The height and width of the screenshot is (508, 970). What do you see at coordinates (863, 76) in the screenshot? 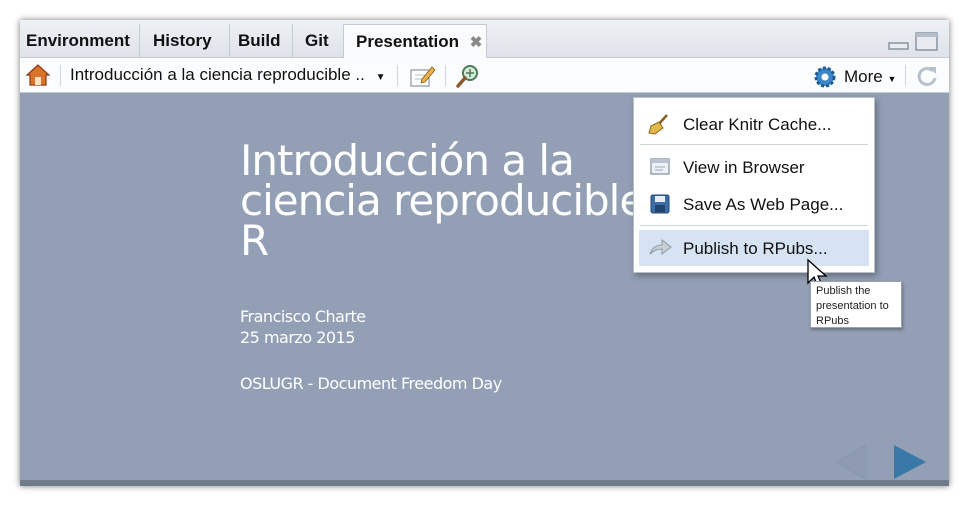
I see `more-label: More` at bounding box center [863, 76].